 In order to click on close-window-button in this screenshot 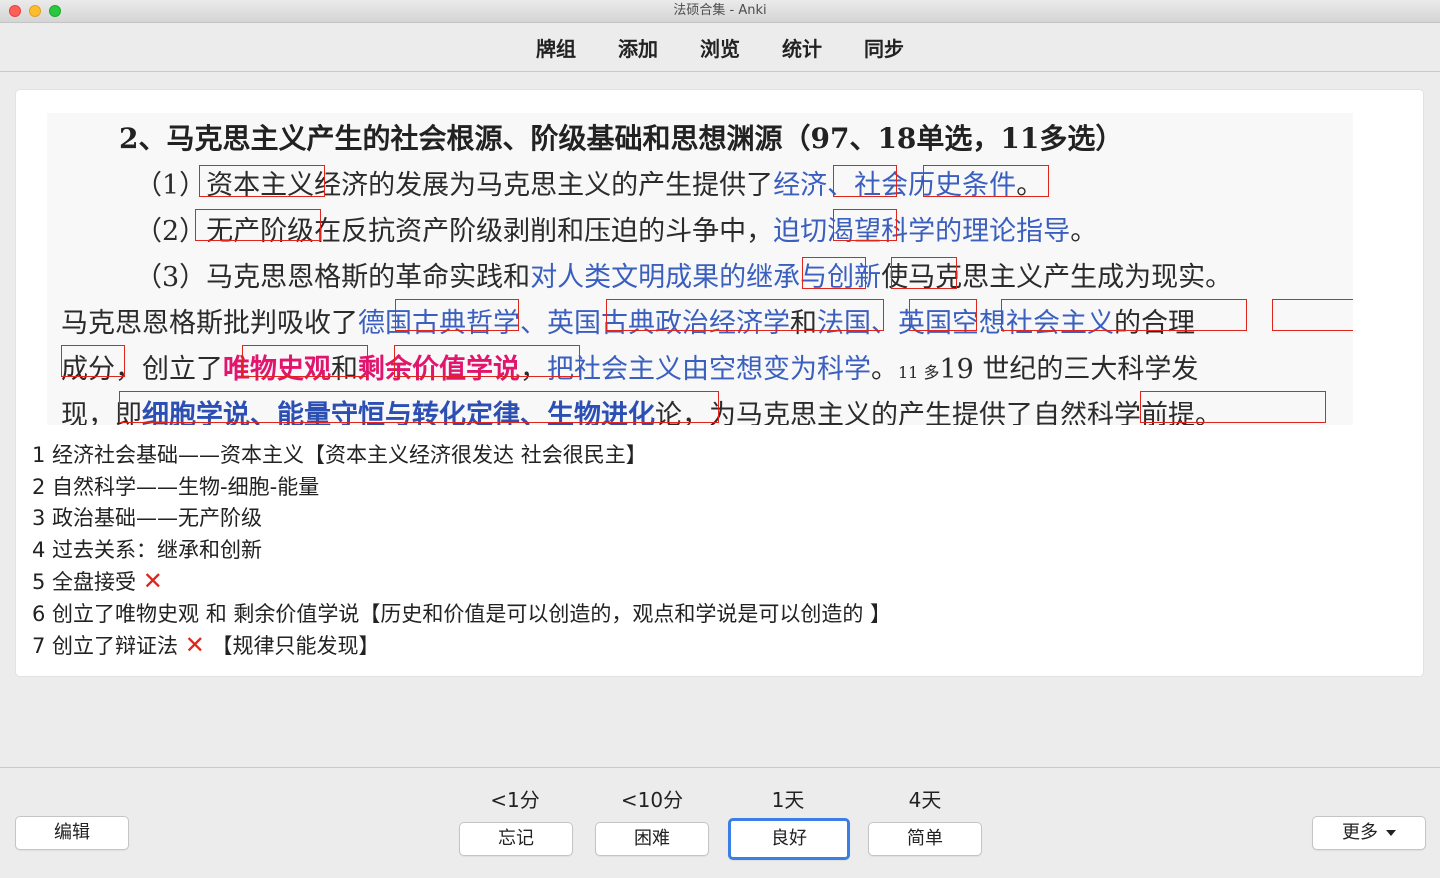, I will do `click(15, 11)`.